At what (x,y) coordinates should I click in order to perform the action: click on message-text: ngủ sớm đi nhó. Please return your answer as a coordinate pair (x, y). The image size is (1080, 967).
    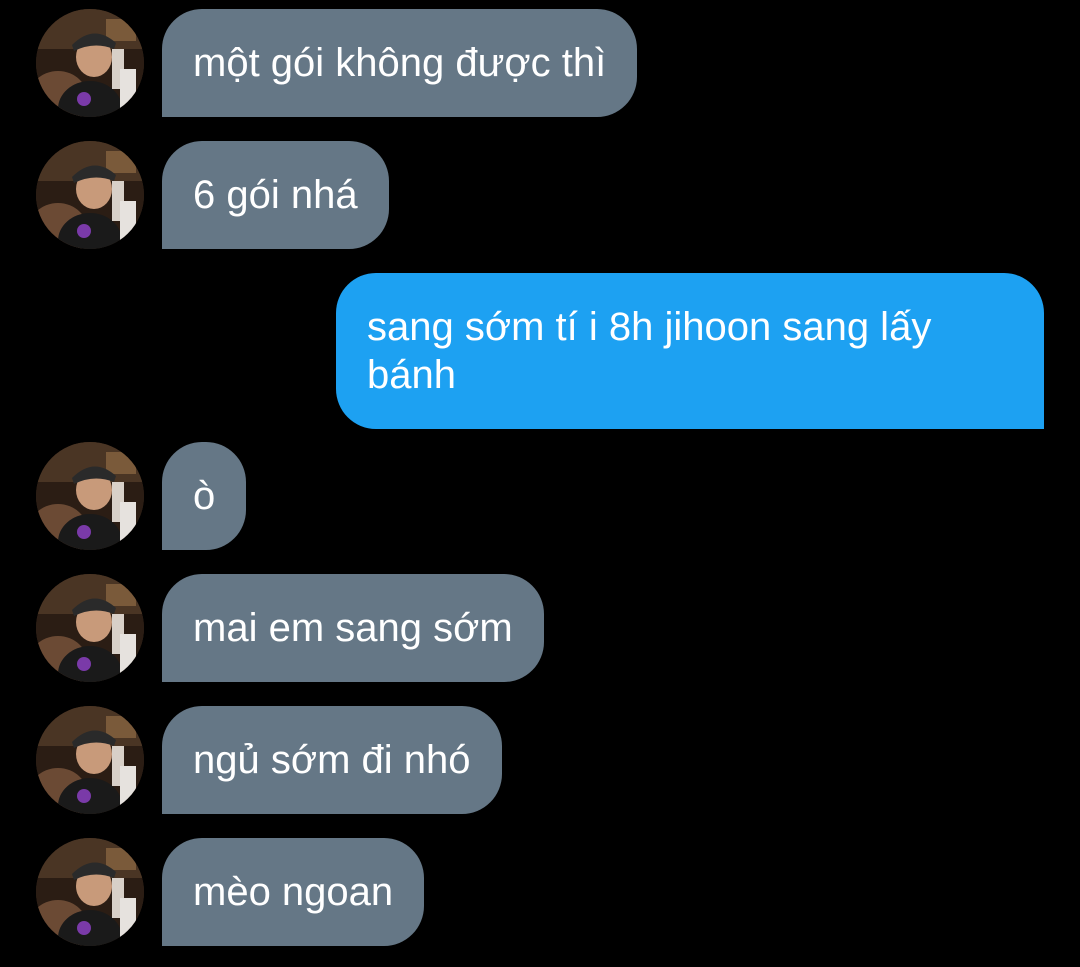
    Looking at the image, I should click on (332, 760).